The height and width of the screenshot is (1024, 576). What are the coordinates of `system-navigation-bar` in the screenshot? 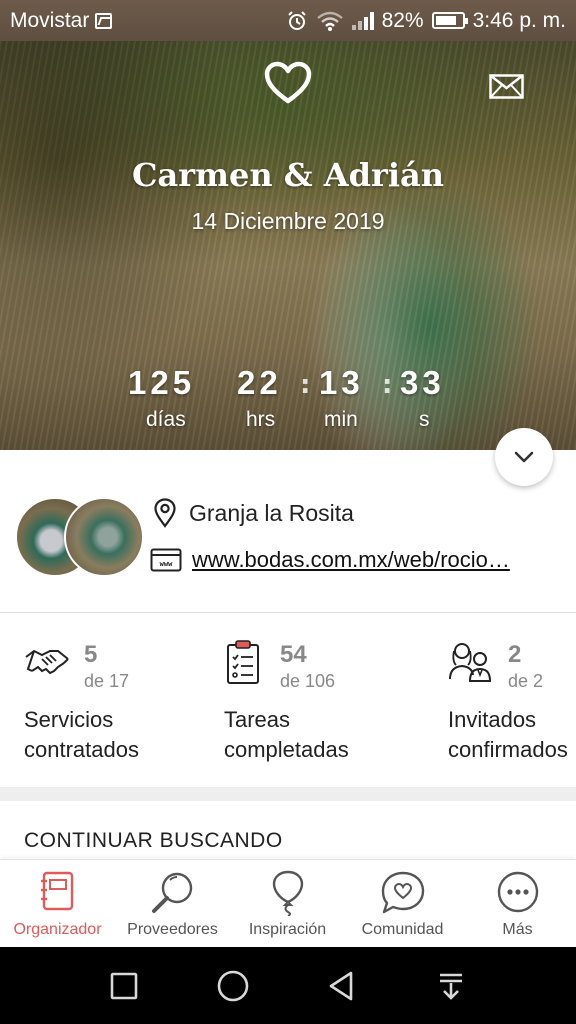 It's located at (288, 985).